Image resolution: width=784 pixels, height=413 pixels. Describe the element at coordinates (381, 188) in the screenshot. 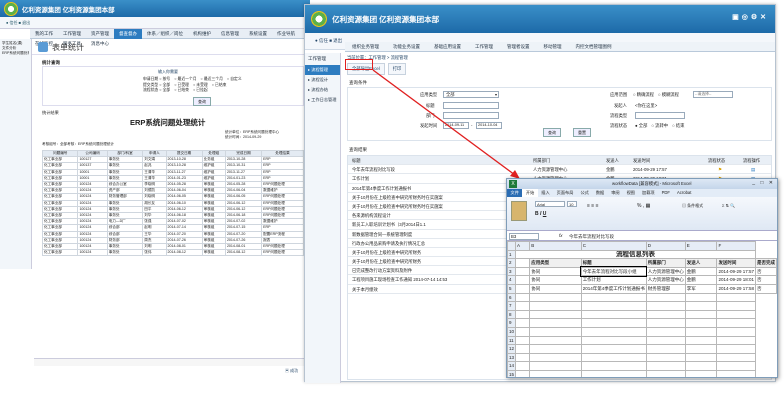

I see `list-title: 2014年第4季度工作计划通报书` at that location.